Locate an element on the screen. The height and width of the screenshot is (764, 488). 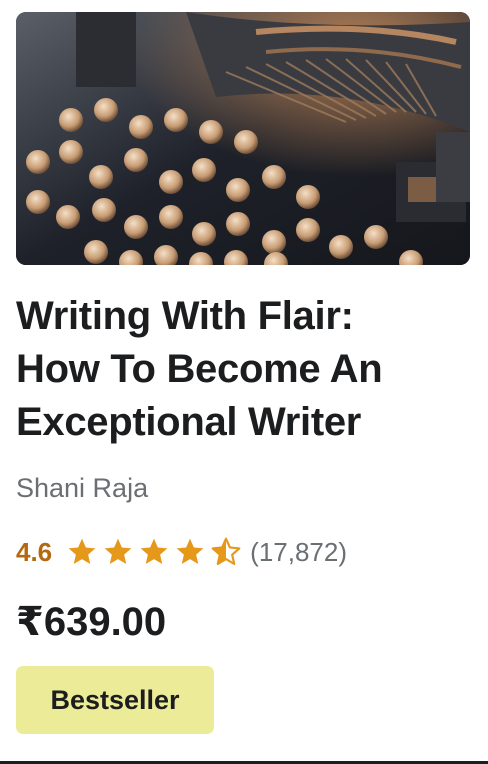
rating-value: 4.6 is located at coordinates (34, 551).